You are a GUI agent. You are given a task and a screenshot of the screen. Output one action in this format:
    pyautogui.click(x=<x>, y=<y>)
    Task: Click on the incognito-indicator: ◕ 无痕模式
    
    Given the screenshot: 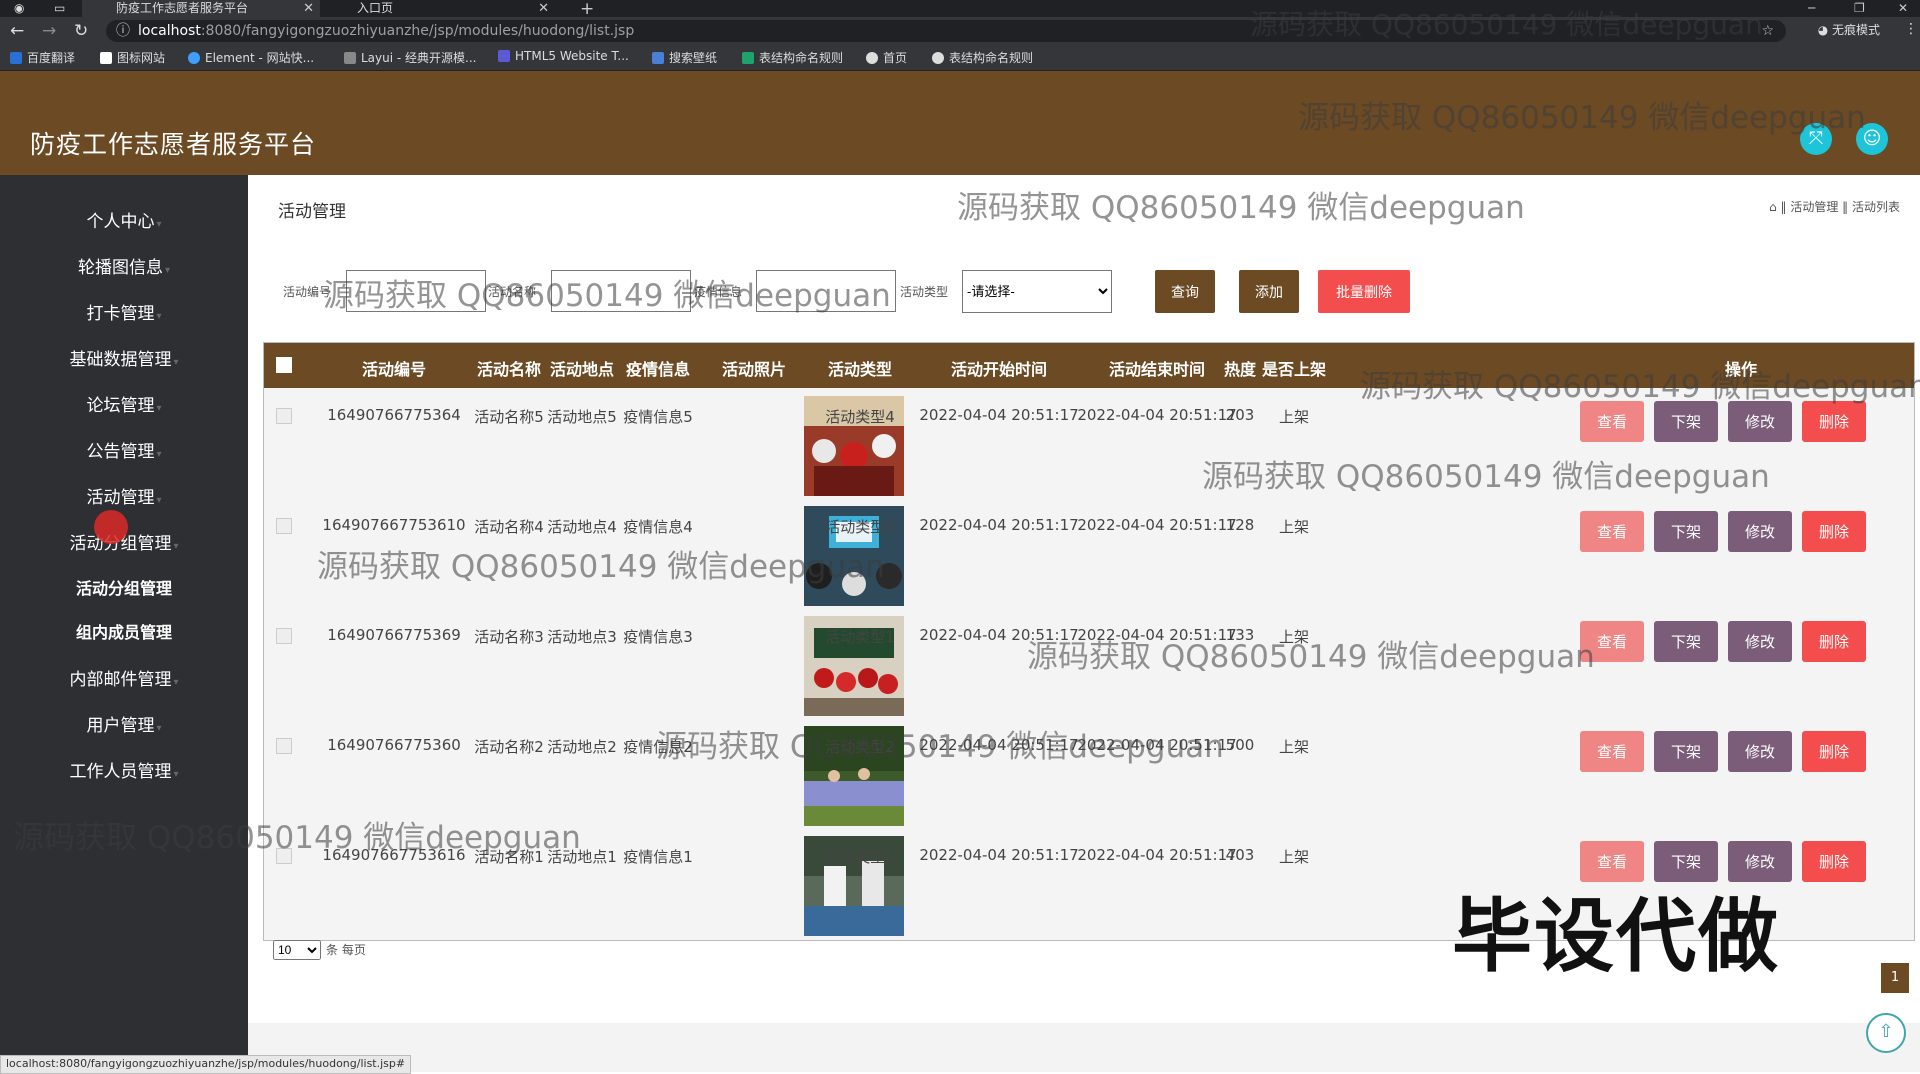 What is the action you would take?
    pyautogui.click(x=1849, y=29)
    